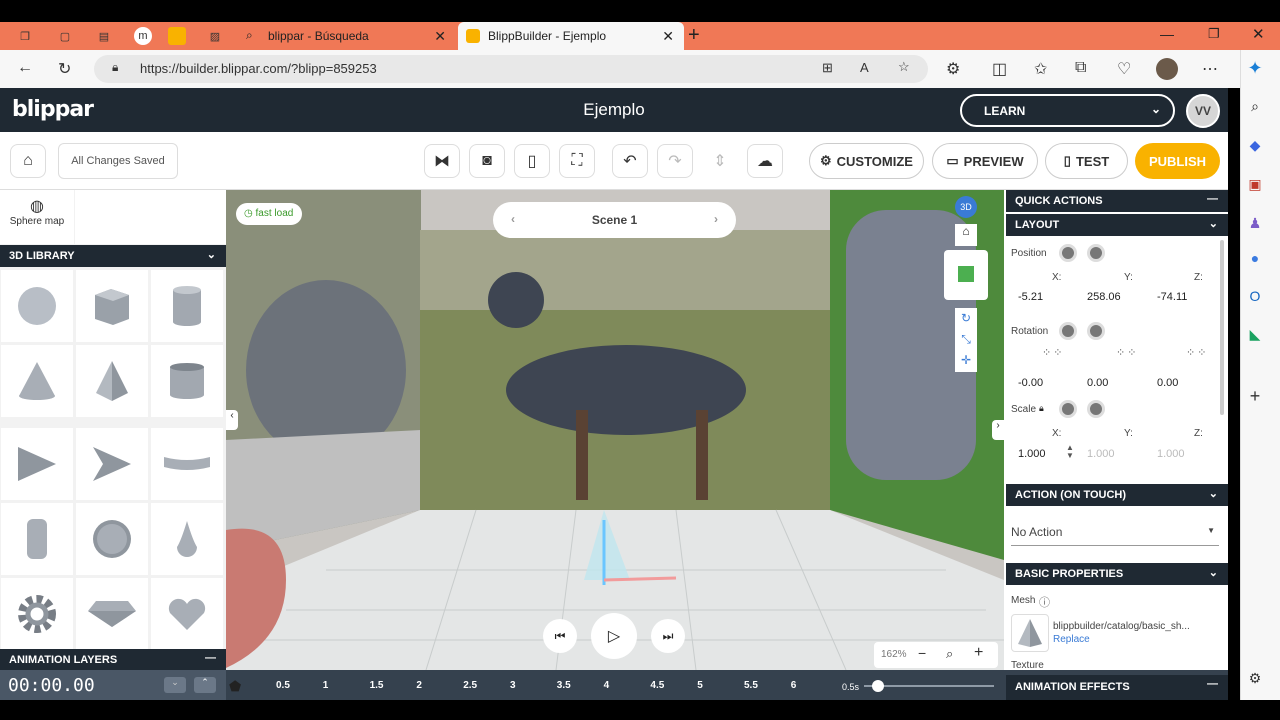  I want to click on copilot-icon: ✦, so click(1255, 68).